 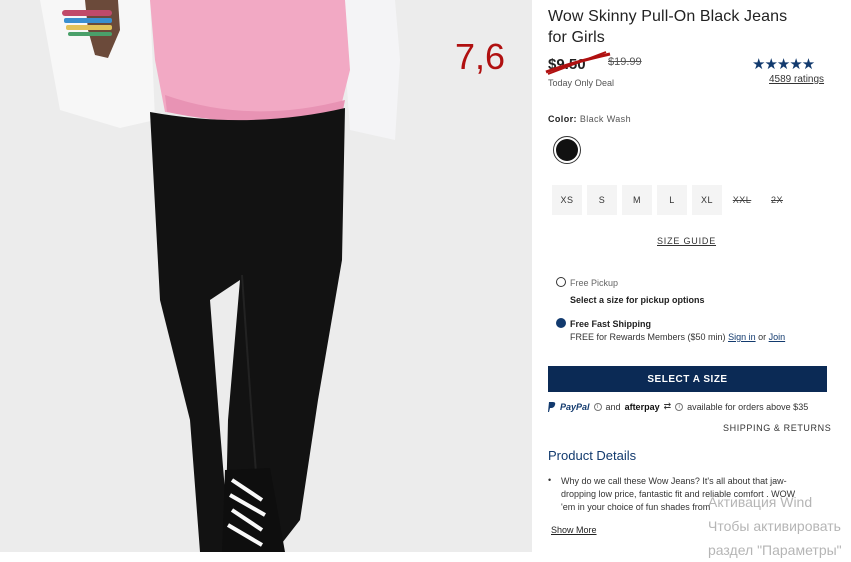 What do you see at coordinates (668, 27) in the screenshot?
I see `product-title: Wow Skinny Pull-On Black Jeans for Girls` at bounding box center [668, 27].